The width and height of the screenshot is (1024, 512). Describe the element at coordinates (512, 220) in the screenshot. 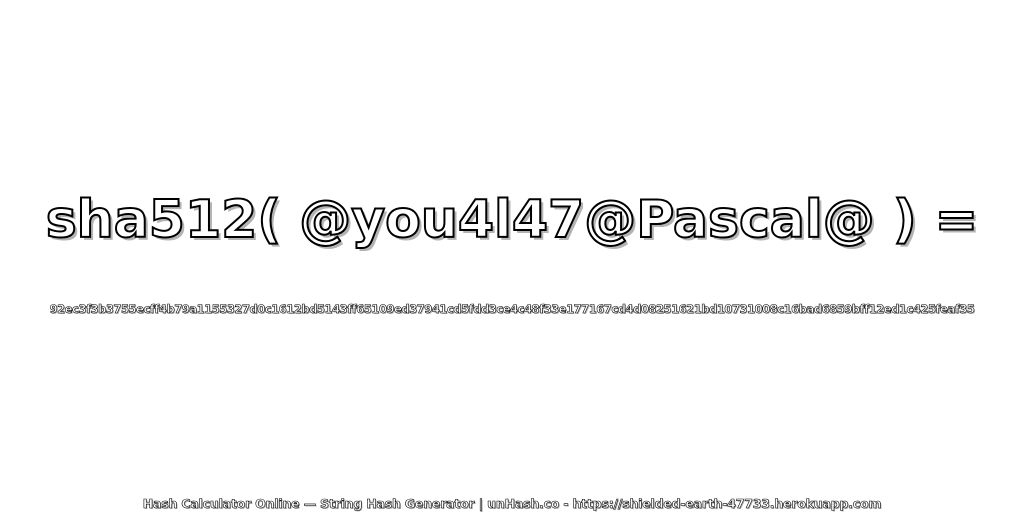

I see `hash-expression-title: sha512( @you4l47@Pascal@ ) =` at that location.